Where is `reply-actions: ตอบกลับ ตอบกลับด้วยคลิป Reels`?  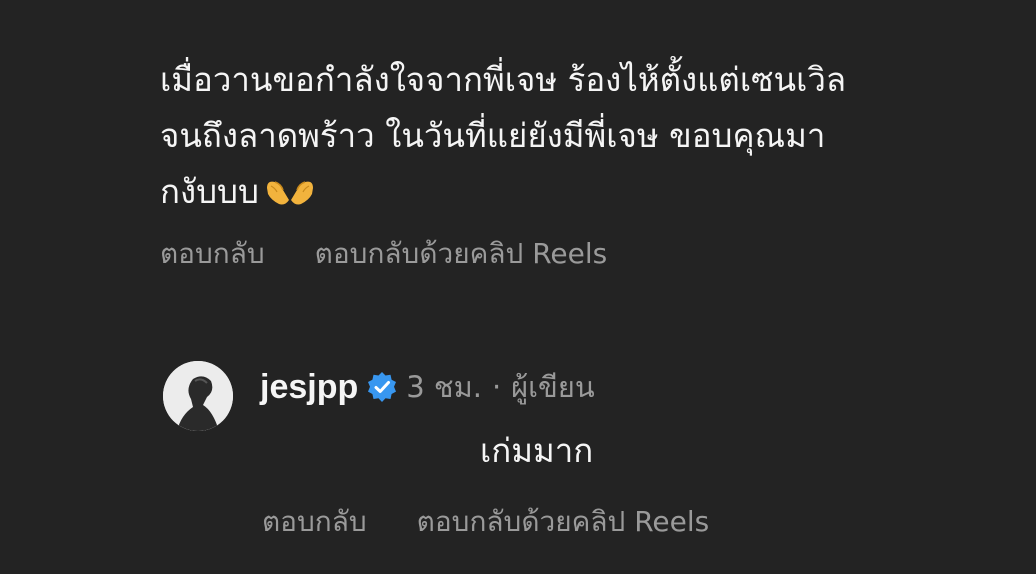 reply-actions: ตอบกลับ ตอบกลับด้วยคลิป Reels is located at coordinates (485, 522).